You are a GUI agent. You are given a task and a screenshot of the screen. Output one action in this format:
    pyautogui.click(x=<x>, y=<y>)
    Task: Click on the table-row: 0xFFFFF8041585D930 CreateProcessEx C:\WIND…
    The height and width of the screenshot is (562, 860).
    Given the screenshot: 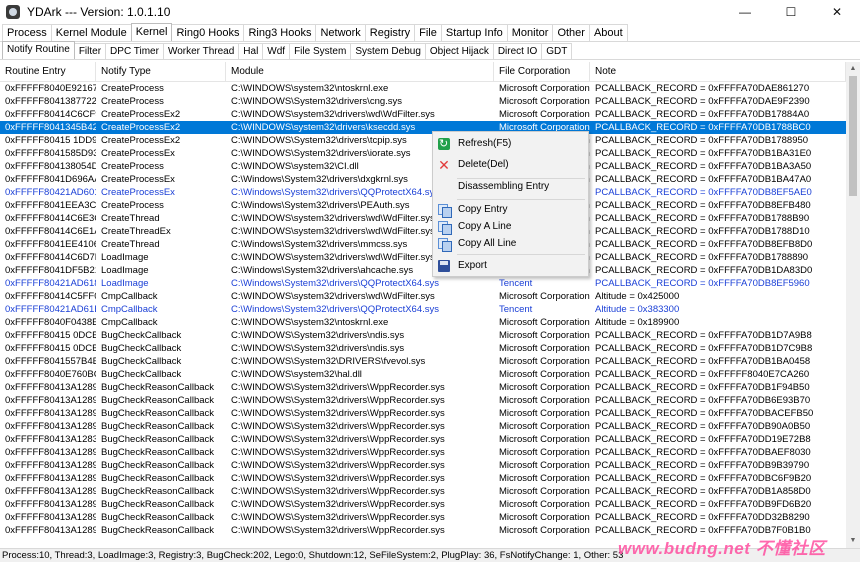 What is the action you would take?
    pyautogui.click(x=423, y=153)
    